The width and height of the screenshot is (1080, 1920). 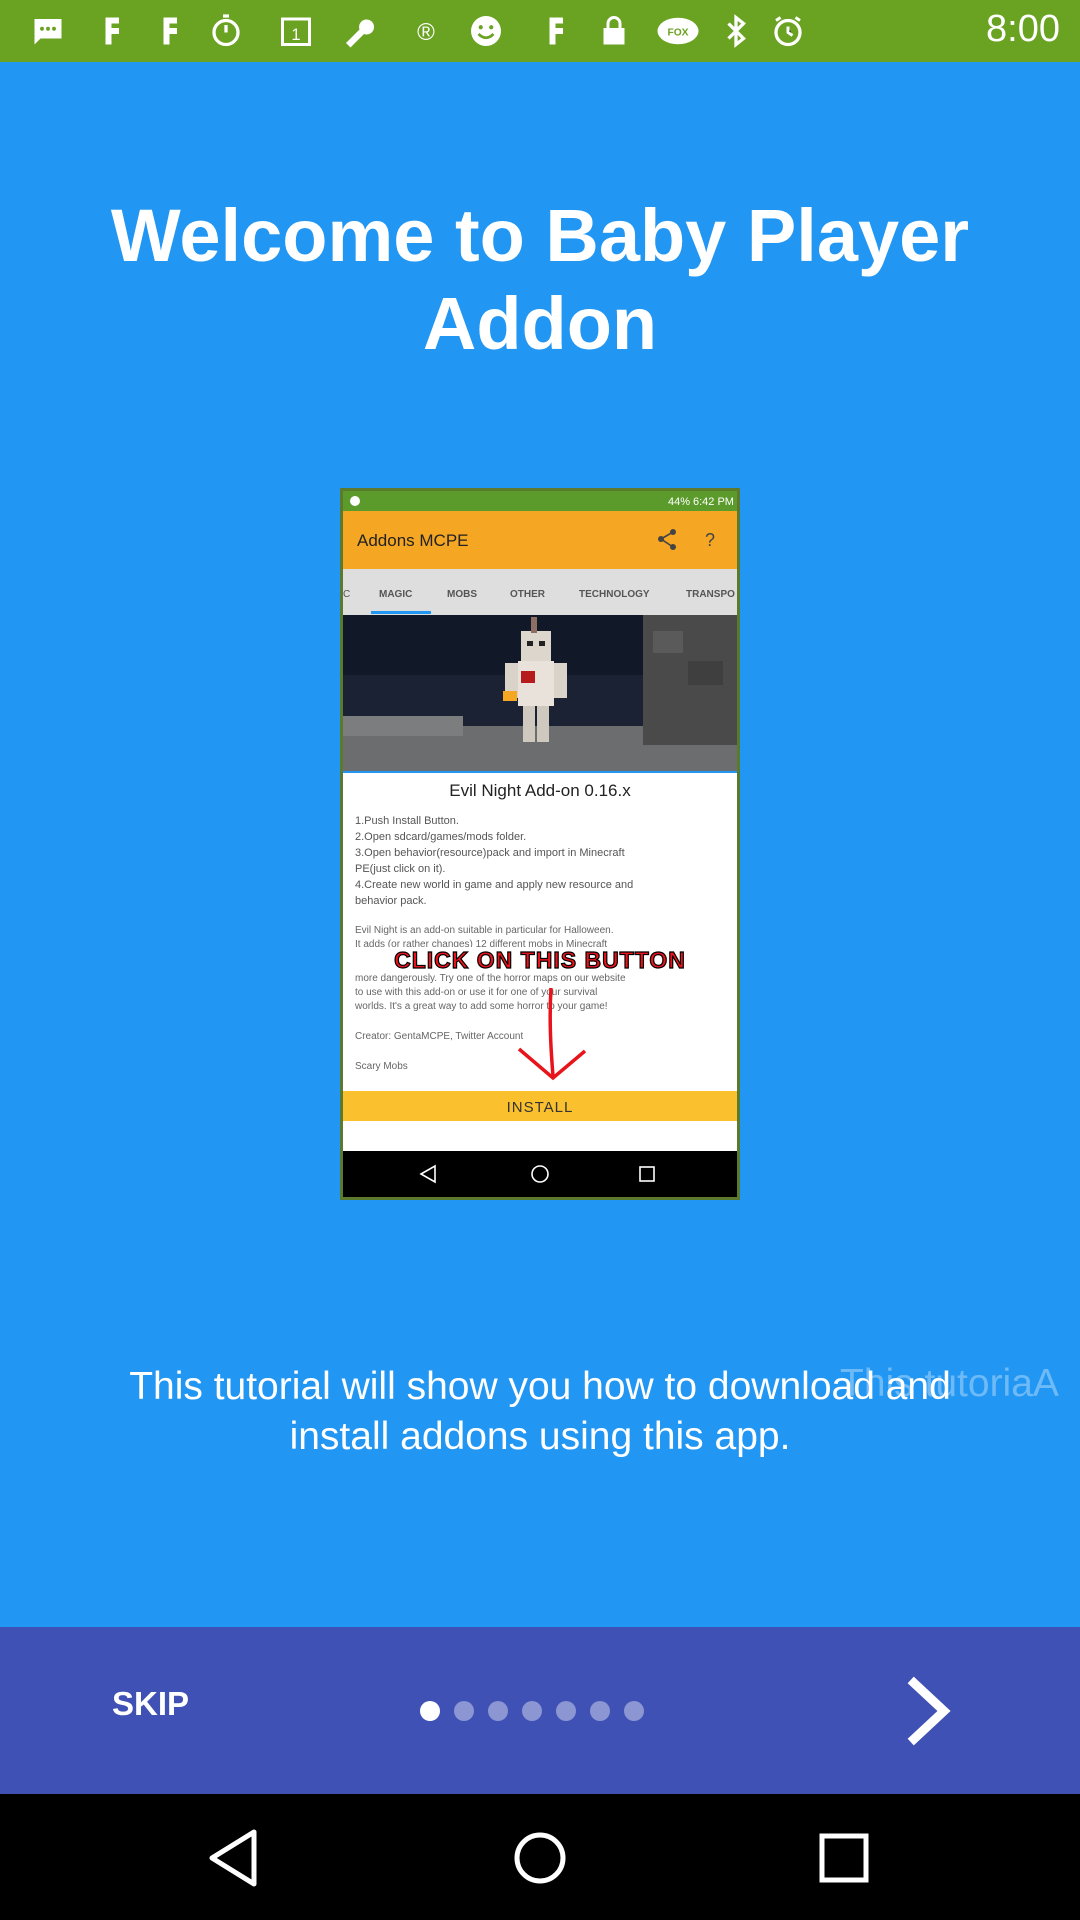 What do you see at coordinates (236, 1858) in the screenshot?
I see `back-icon` at bounding box center [236, 1858].